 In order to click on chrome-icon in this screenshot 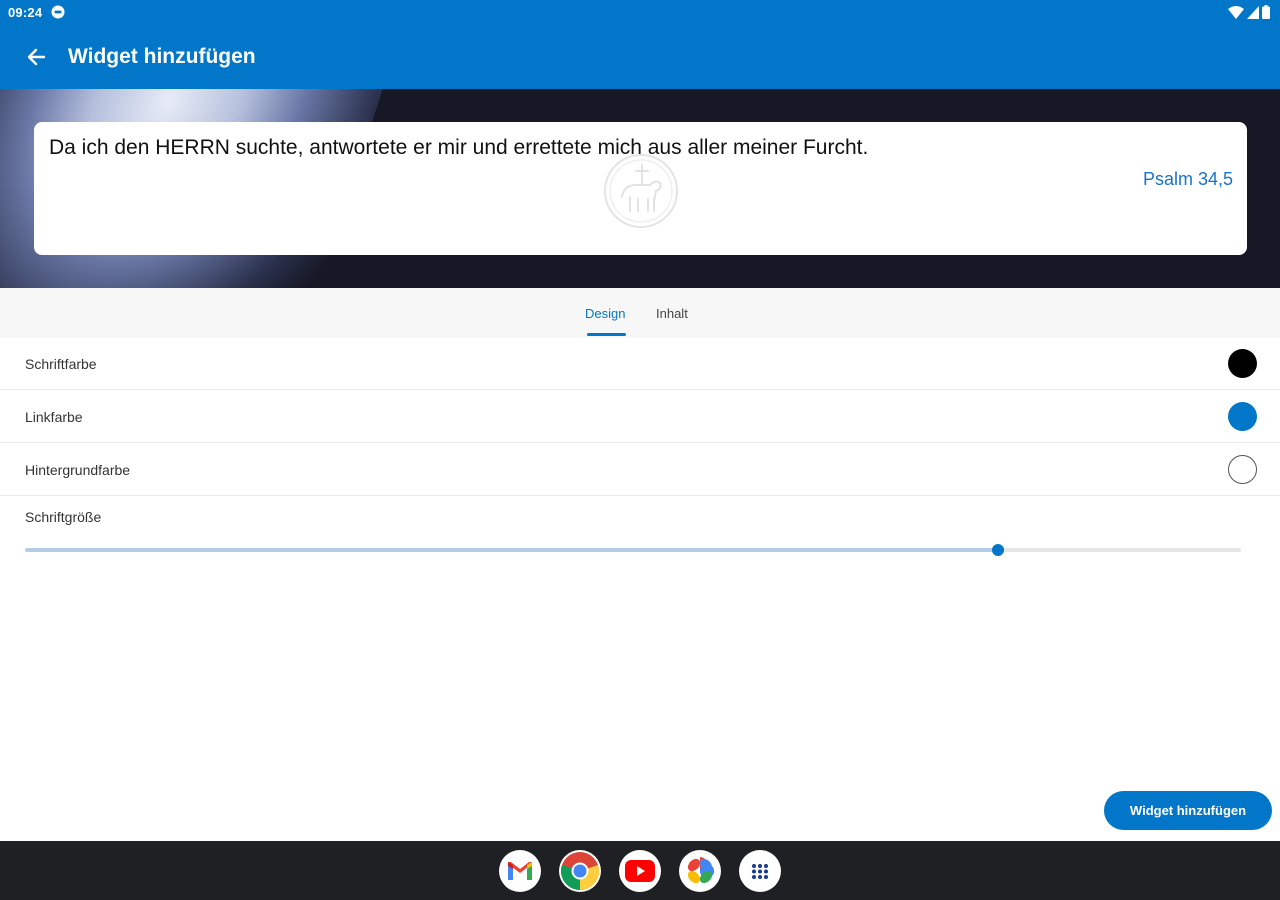, I will do `click(580, 871)`.